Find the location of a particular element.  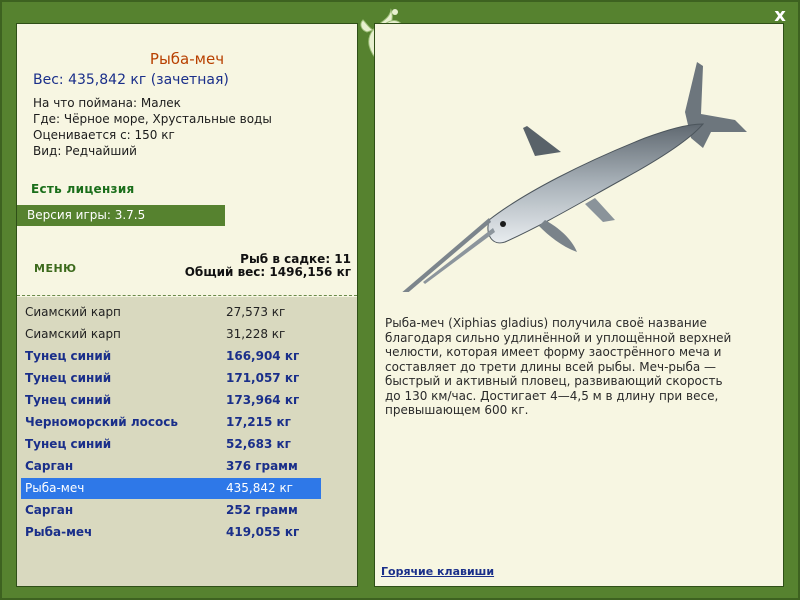

catch-row: Сиамский карп 31,228 кг is located at coordinates (171, 334).